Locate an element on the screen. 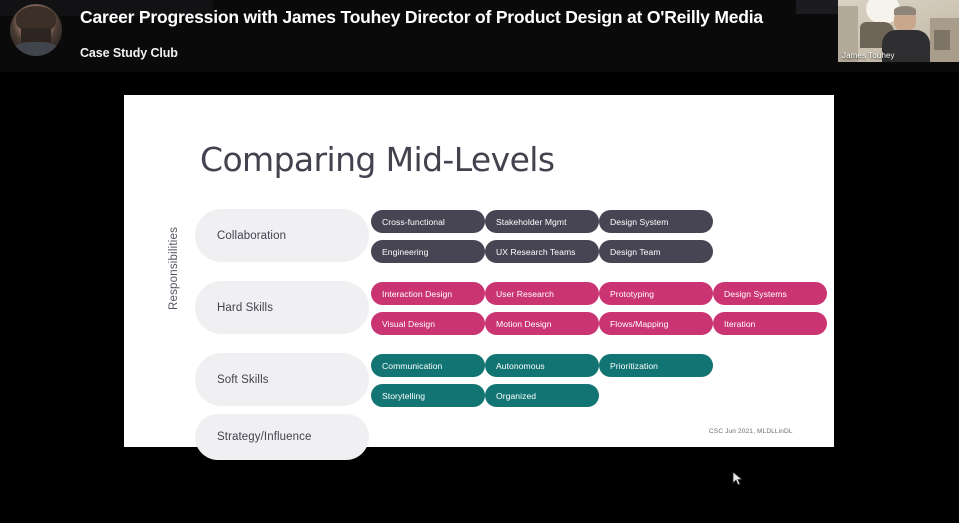  tag-pill: UX Research Teams is located at coordinates (542, 251).